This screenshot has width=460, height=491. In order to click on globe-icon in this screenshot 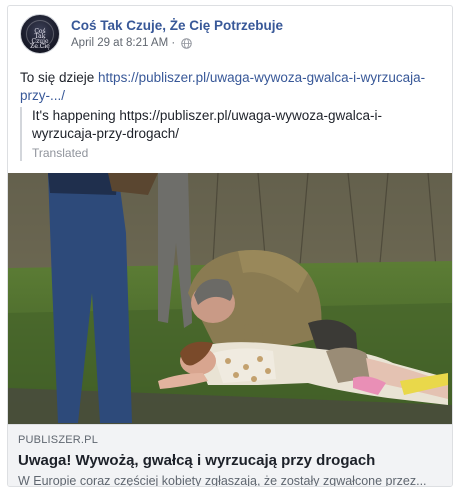, I will do `click(187, 43)`.